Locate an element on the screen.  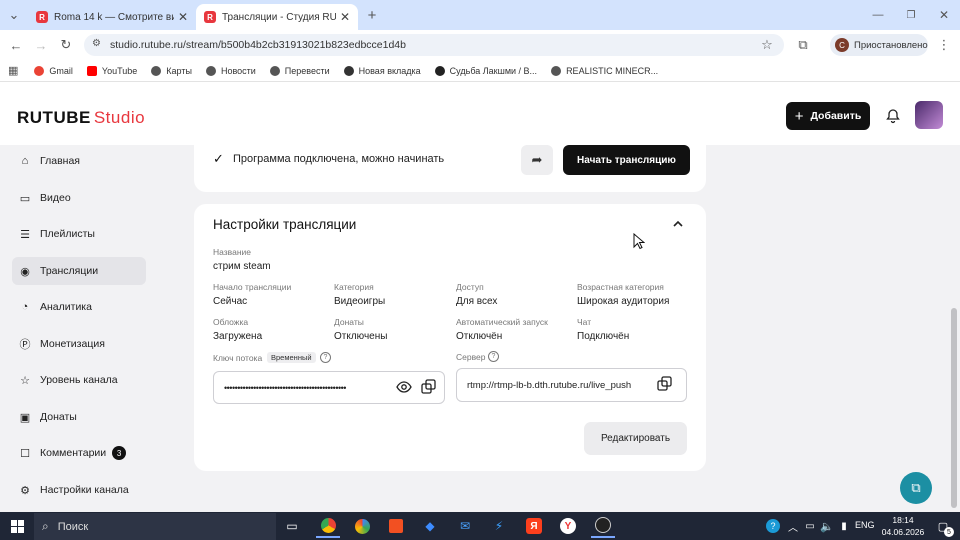
globe-icon is located at coordinates (274, 70).